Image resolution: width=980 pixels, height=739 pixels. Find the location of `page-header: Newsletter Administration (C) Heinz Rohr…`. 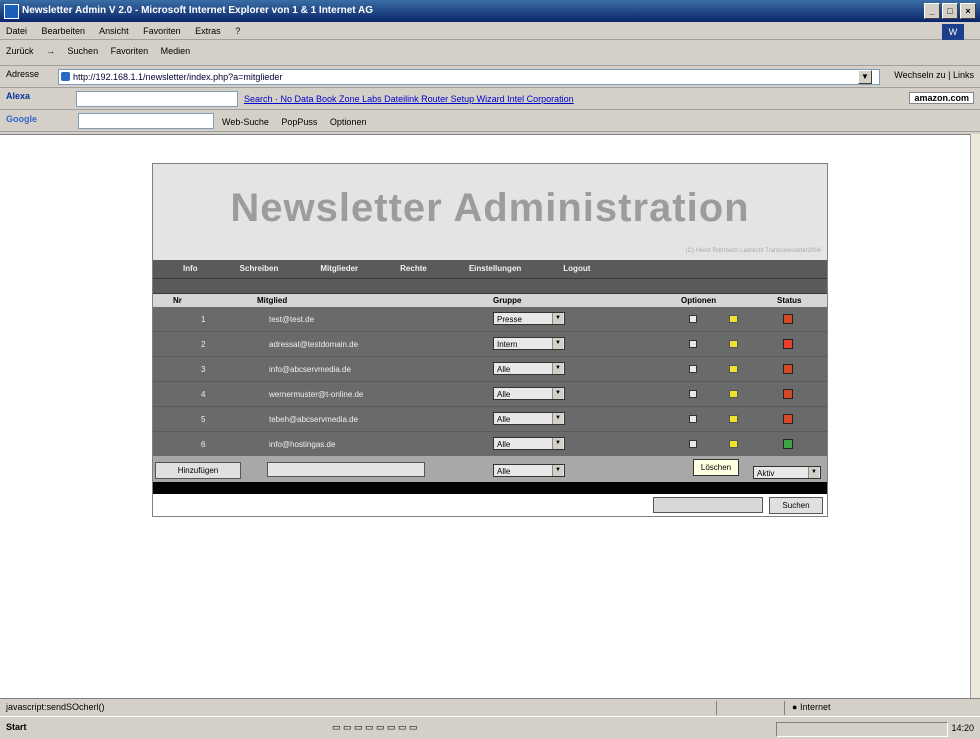

page-header: Newsletter Administration (C) Heinz Rohr… is located at coordinates (490, 212).